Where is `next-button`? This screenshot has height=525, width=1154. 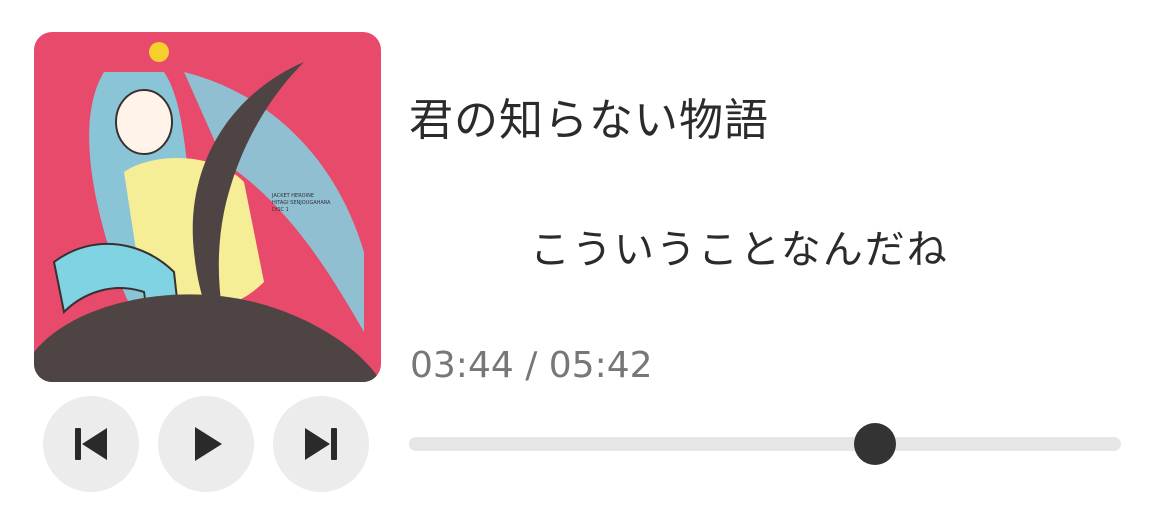
next-button is located at coordinates (321, 444).